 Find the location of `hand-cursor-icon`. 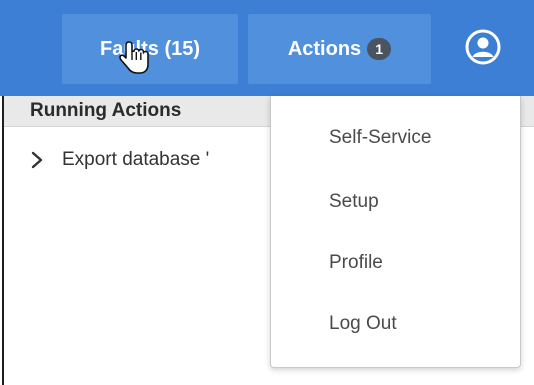

hand-cursor-icon is located at coordinates (135, 58).